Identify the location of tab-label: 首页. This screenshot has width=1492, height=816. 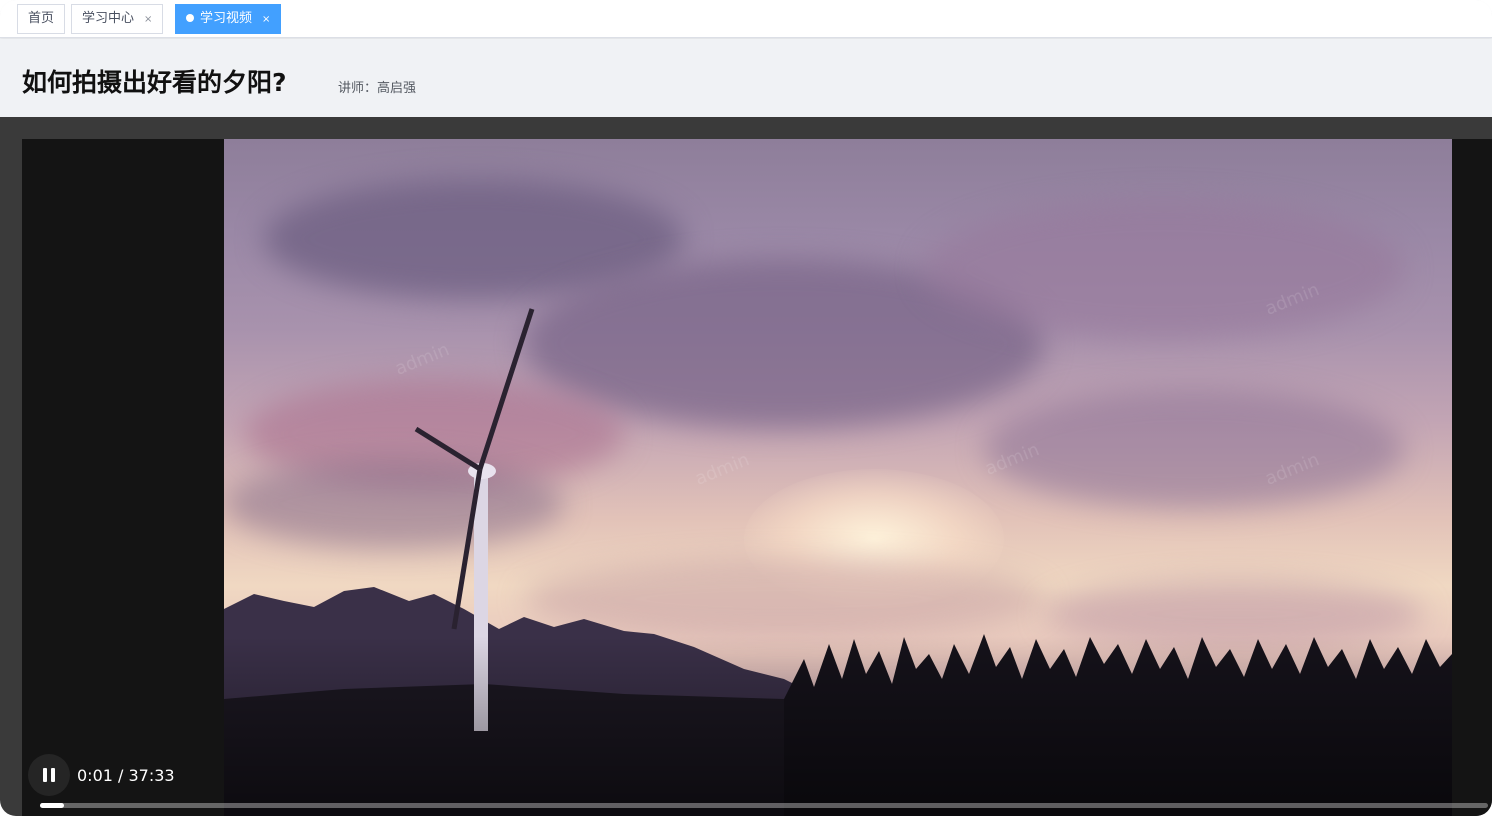
(41, 18).